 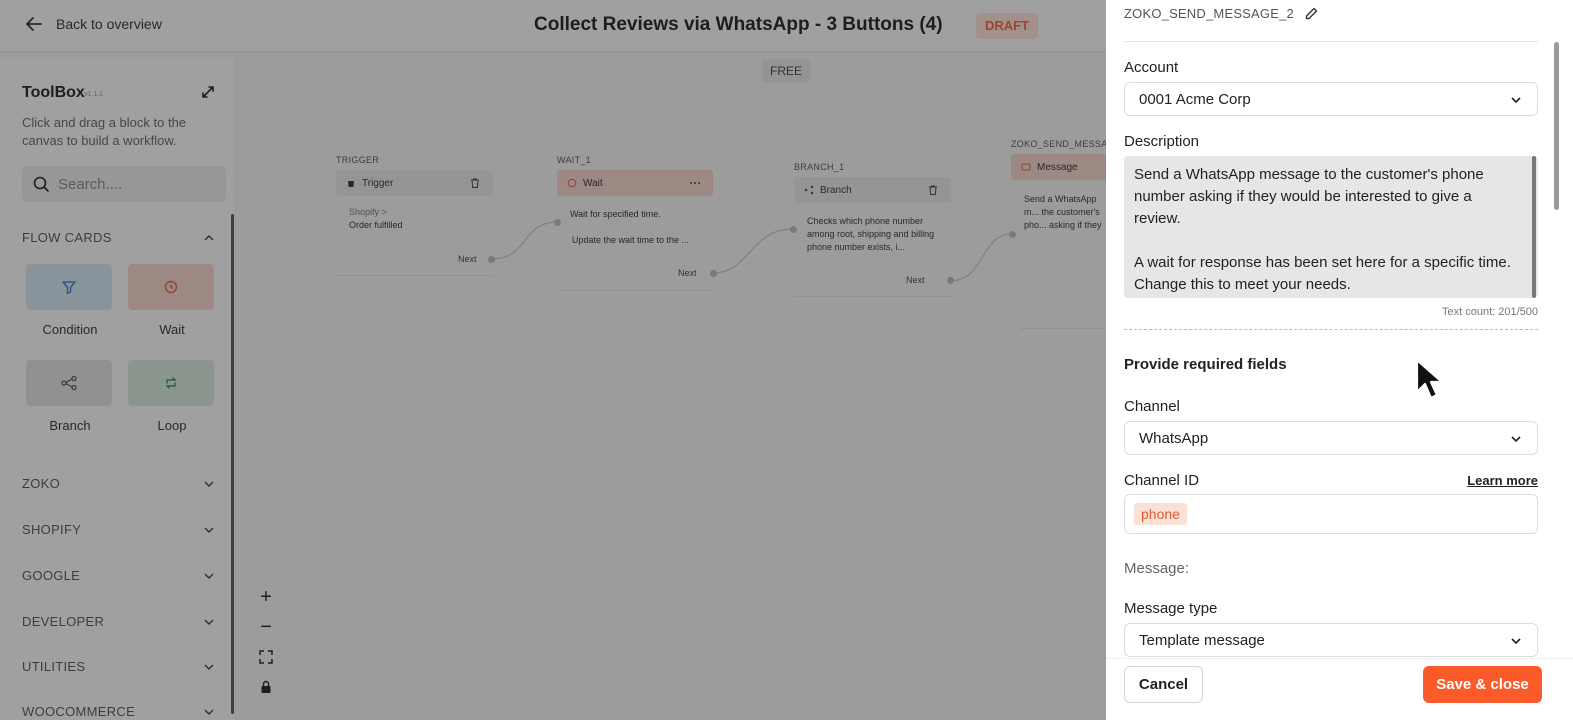 I want to click on message-type-label: Message type, so click(x=1171, y=608).